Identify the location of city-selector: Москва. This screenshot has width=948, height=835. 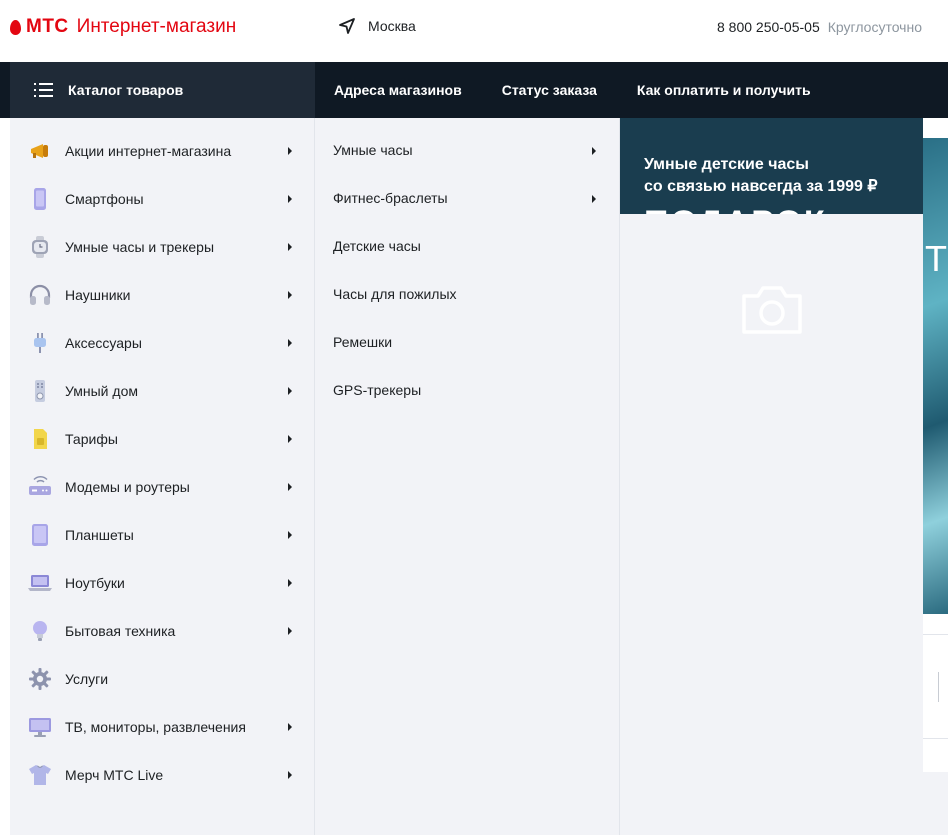
(377, 26).